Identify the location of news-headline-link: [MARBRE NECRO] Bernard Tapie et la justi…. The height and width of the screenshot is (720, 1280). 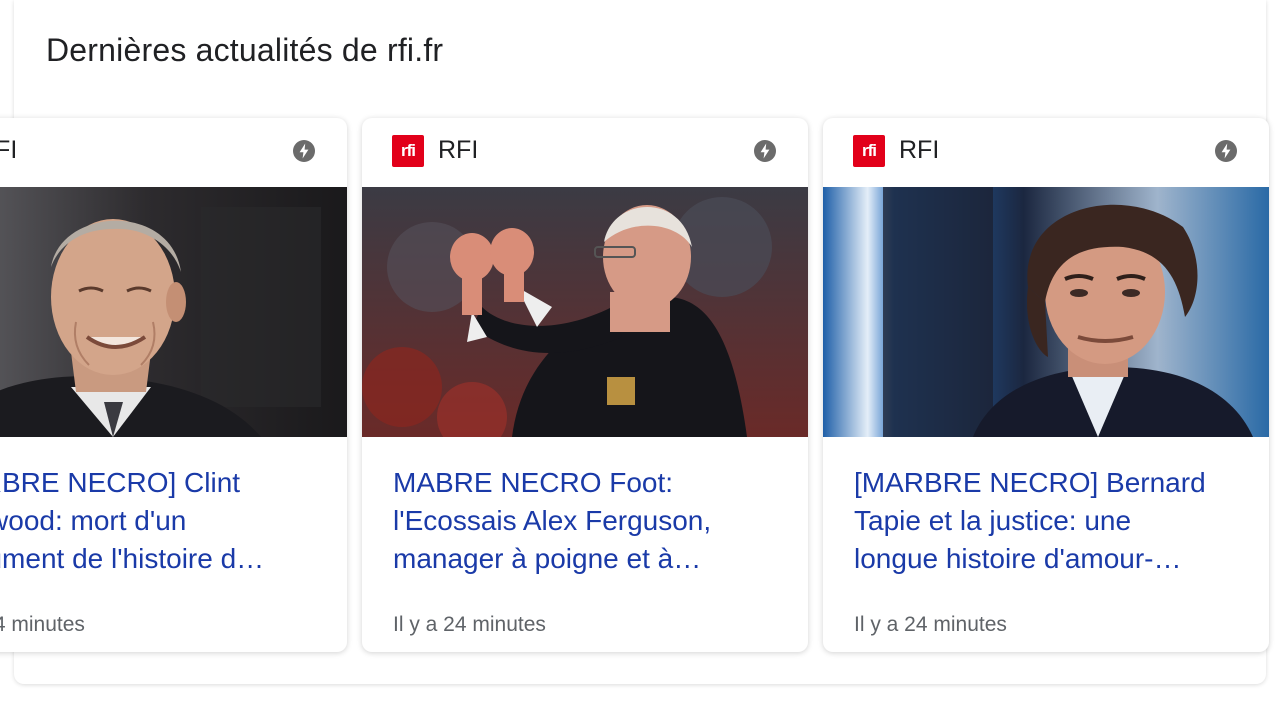
(1050, 523).